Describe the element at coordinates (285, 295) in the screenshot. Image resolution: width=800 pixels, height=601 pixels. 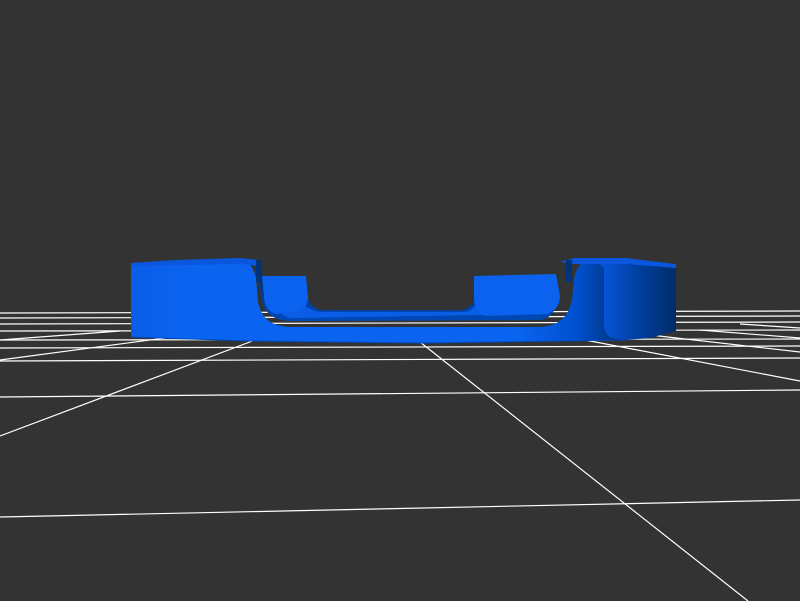
I see `model-left-step` at that location.